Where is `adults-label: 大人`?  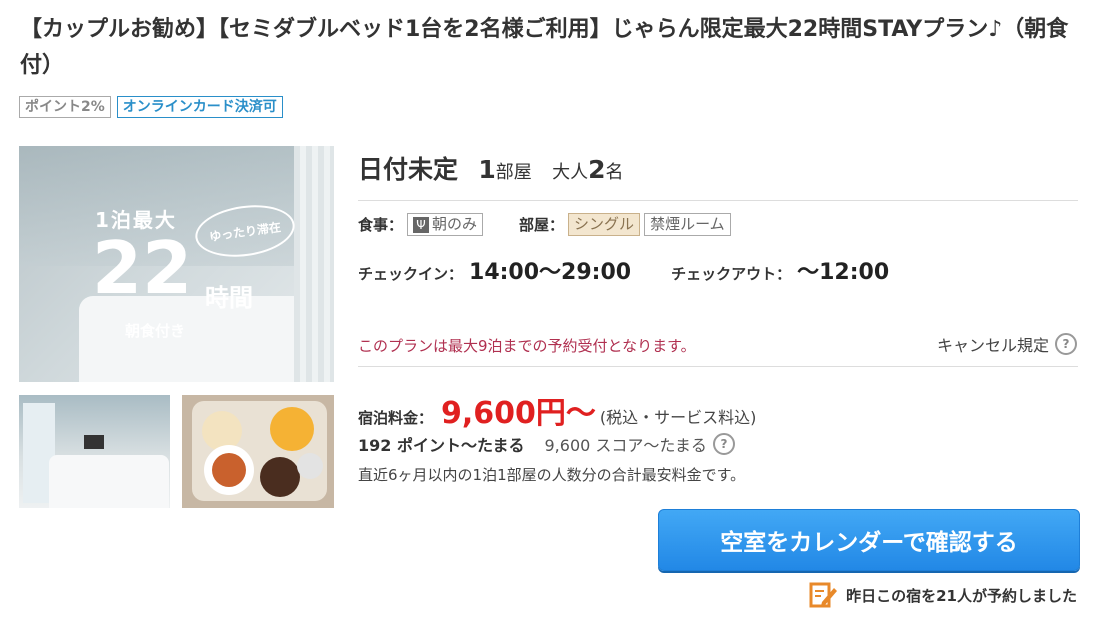 adults-label: 大人 is located at coordinates (570, 172).